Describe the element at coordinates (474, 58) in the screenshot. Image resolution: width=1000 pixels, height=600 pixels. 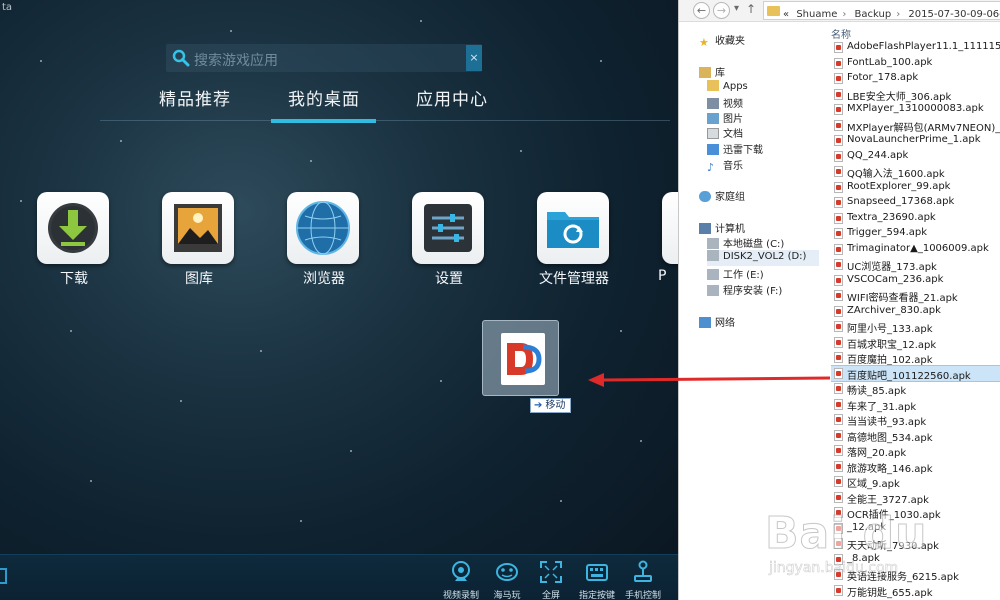
I see `search-clear-button: ×` at that location.